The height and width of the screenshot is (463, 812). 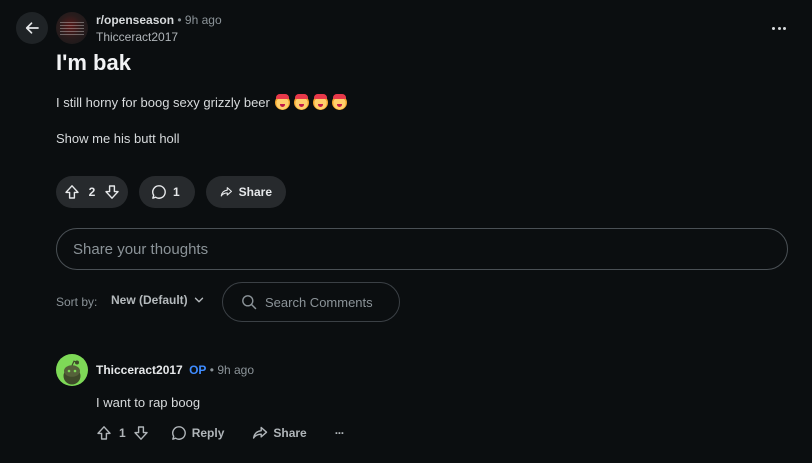 What do you see at coordinates (148, 402) in the screenshot?
I see `comment-body: I want to rap boog` at bounding box center [148, 402].